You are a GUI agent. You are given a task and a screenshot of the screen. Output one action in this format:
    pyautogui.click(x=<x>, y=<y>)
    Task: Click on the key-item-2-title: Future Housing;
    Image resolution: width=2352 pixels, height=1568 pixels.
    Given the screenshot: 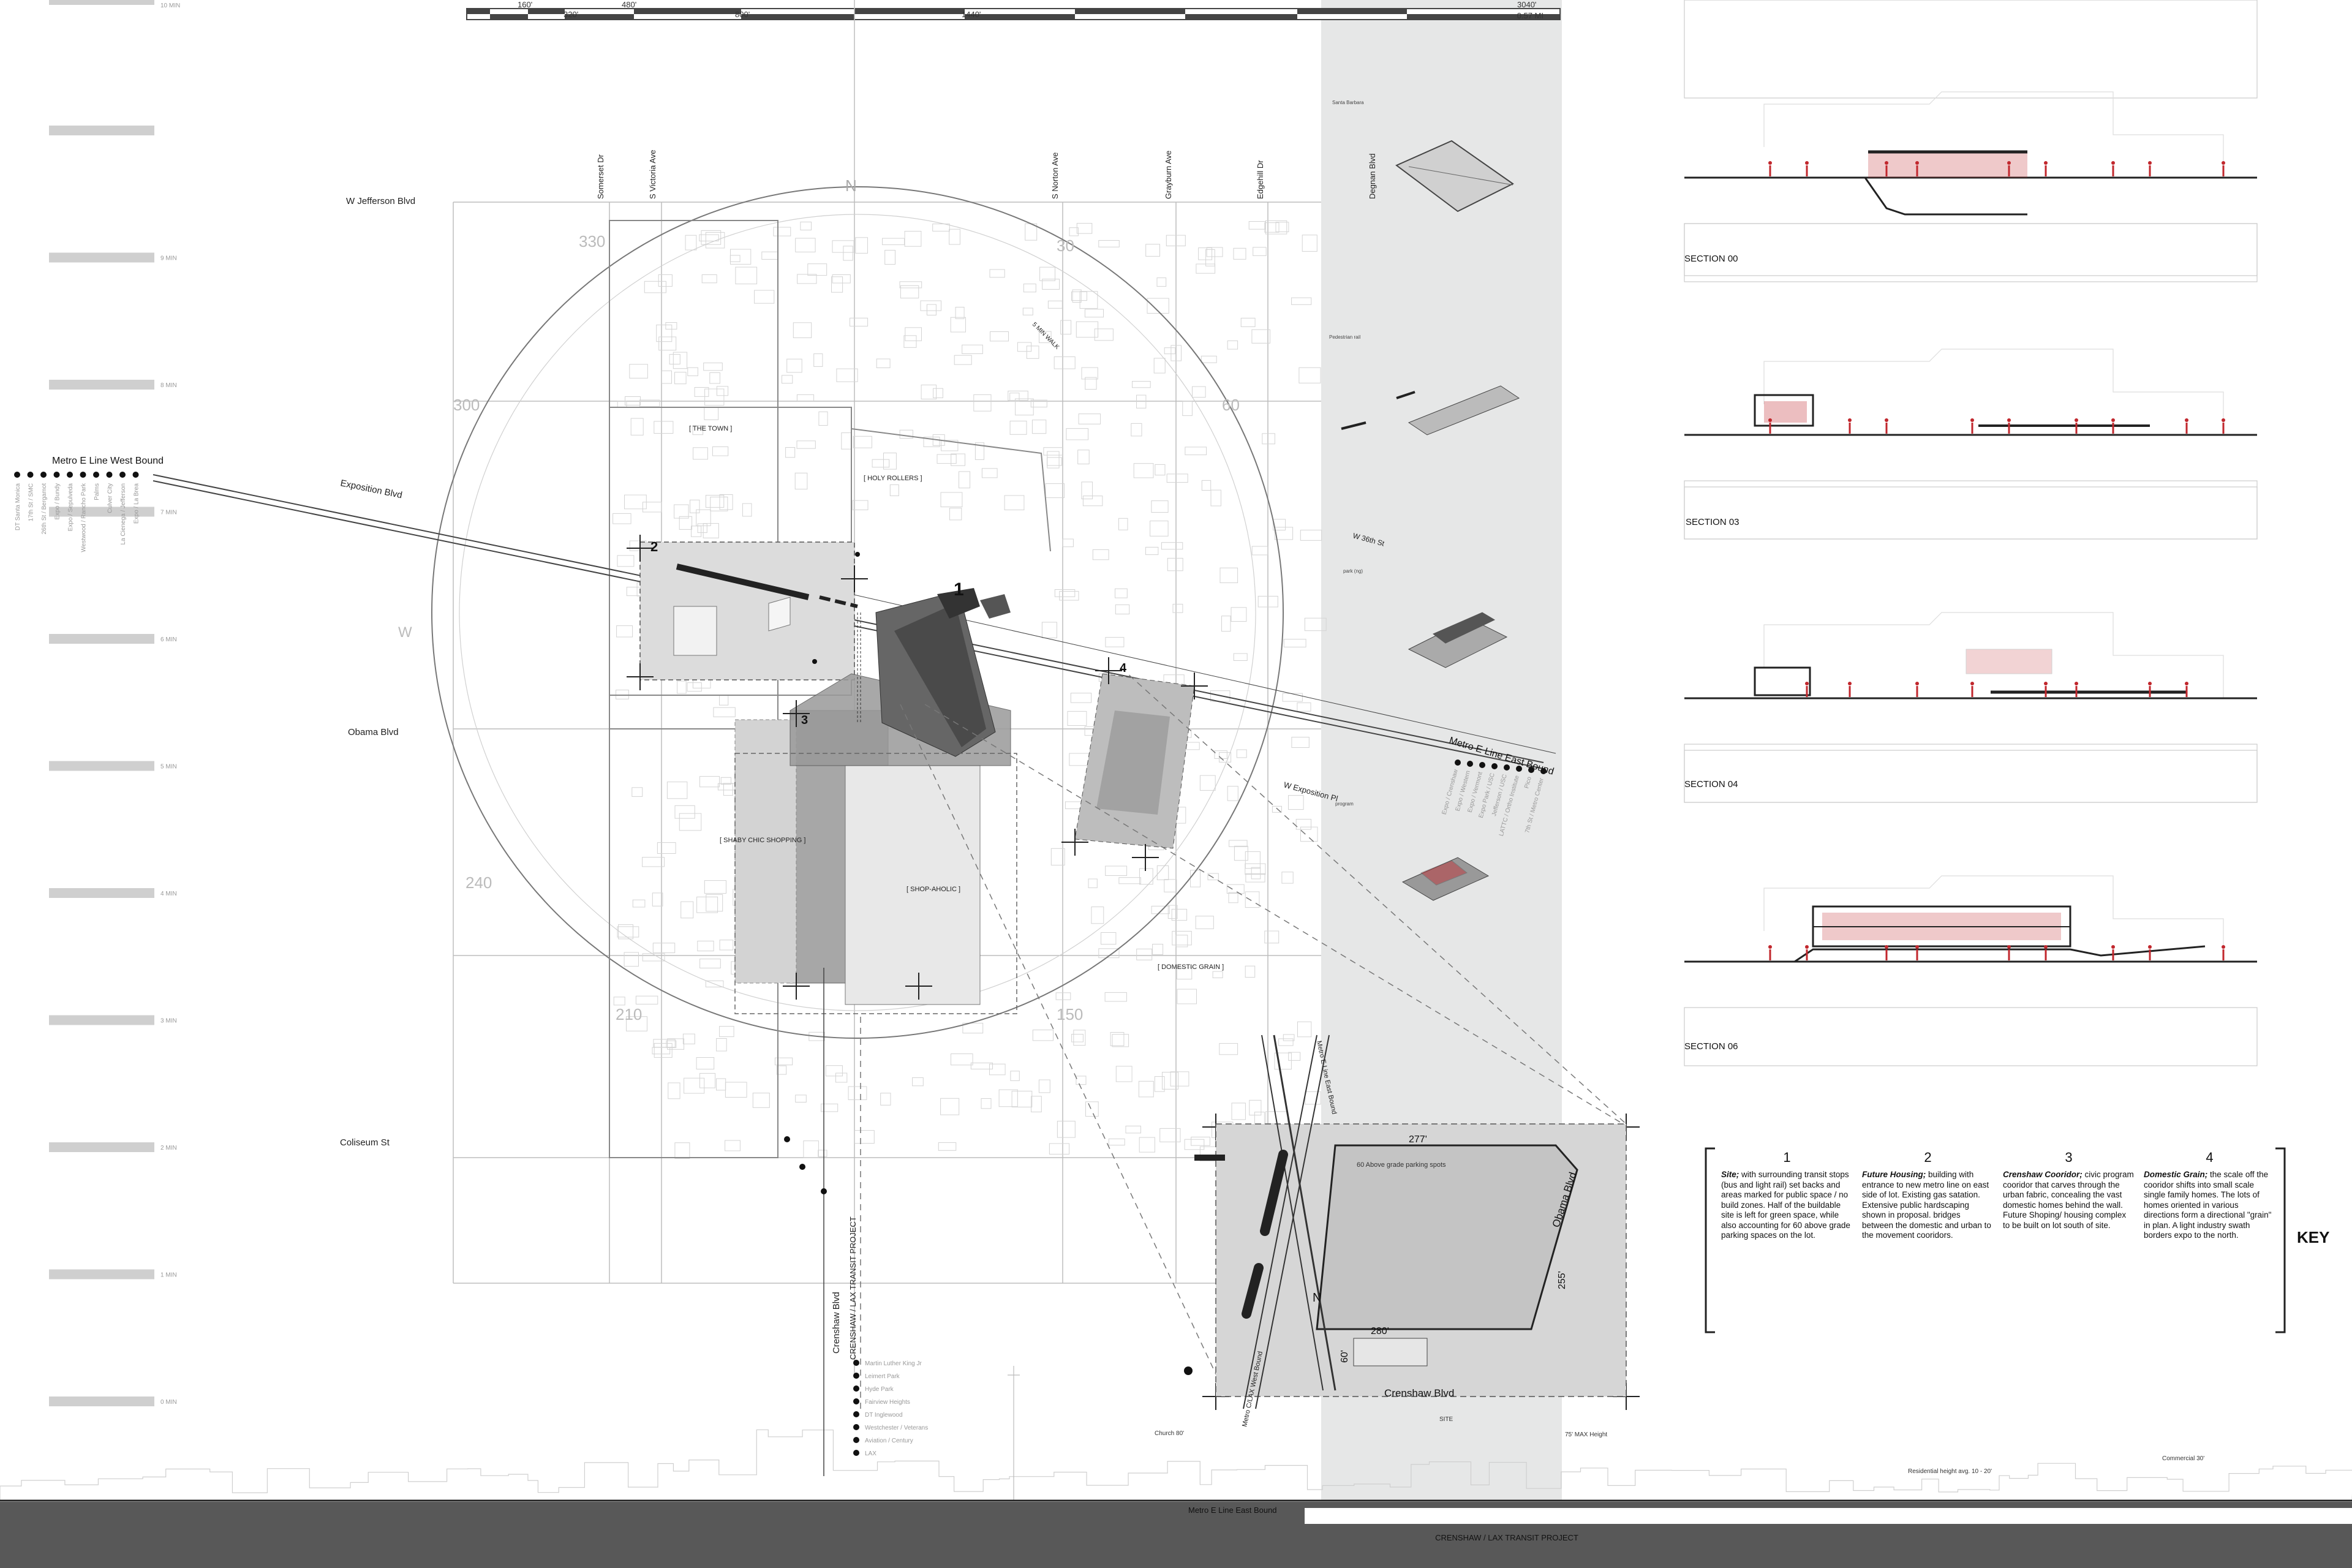 What is the action you would take?
    pyautogui.click(x=1894, y=1175)
    